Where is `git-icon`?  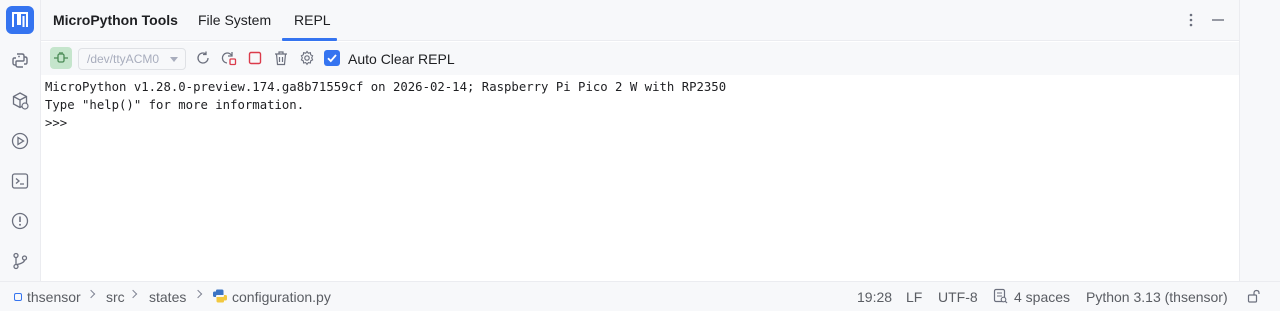
git-icon is located at coordinates (20, 261).